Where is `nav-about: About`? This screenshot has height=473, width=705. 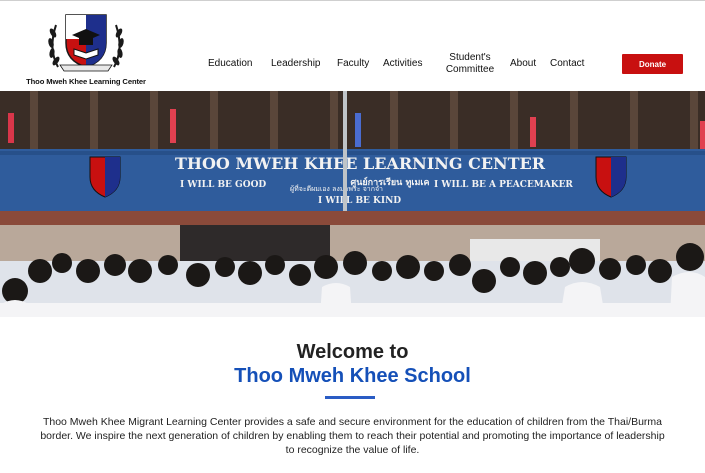
nav-about: About is located at coordinates (523, 64).